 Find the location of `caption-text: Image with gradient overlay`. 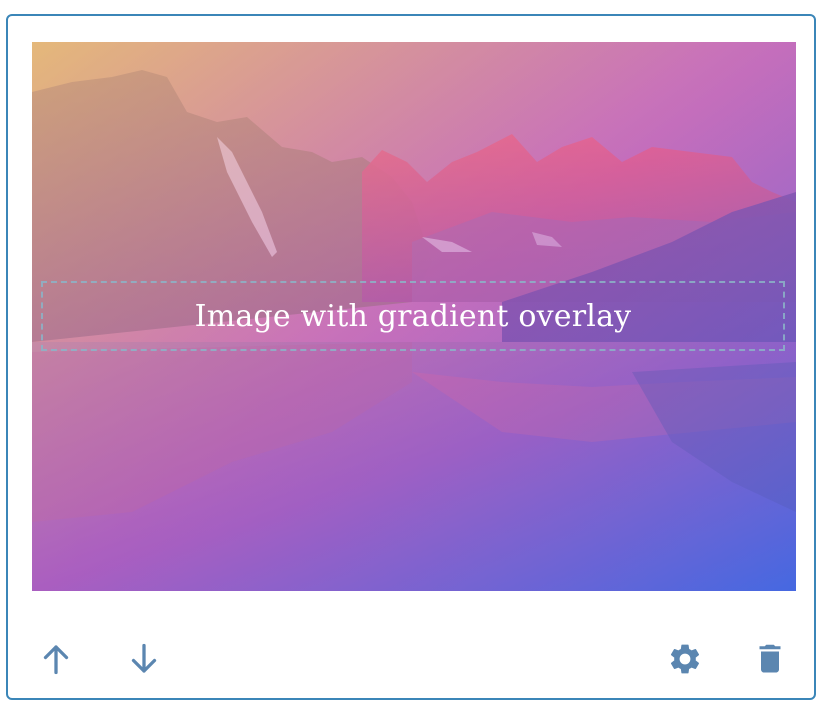

caption-text: Image with gradient overlay is located at coordinates (413, 316).